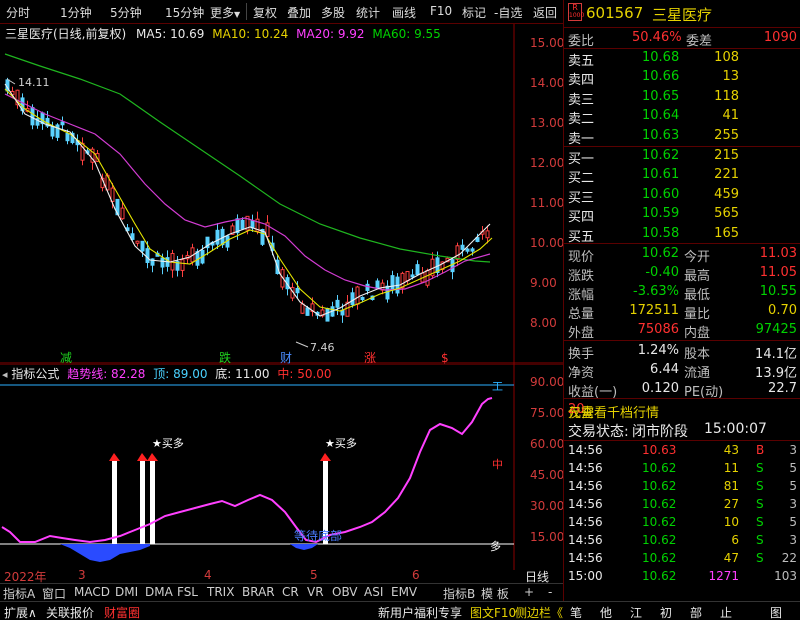 The image size is (800, 620). I want to click on stats-button: 统计, so click(368, 12).